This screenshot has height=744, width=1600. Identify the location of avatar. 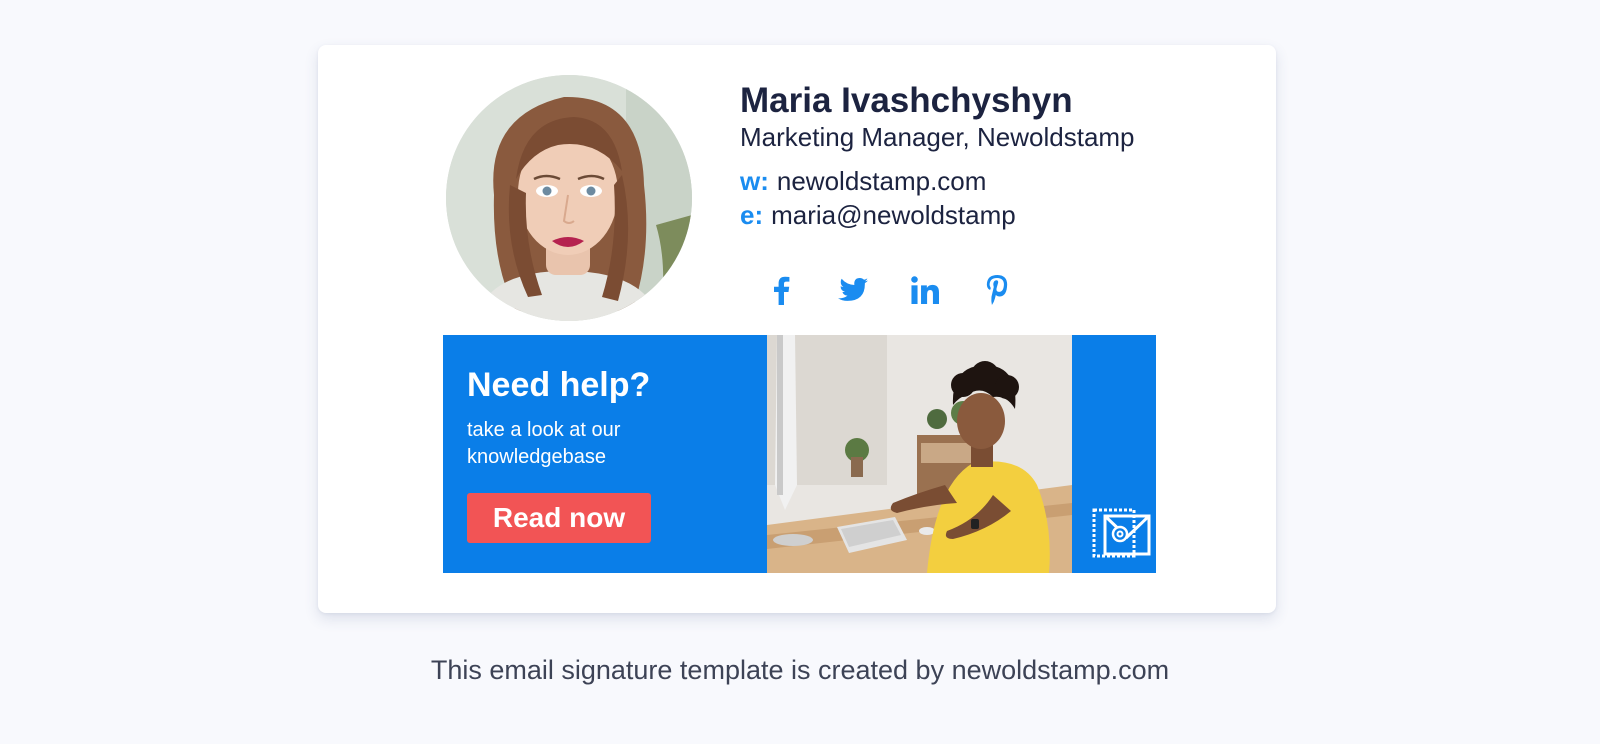
(569, 198).